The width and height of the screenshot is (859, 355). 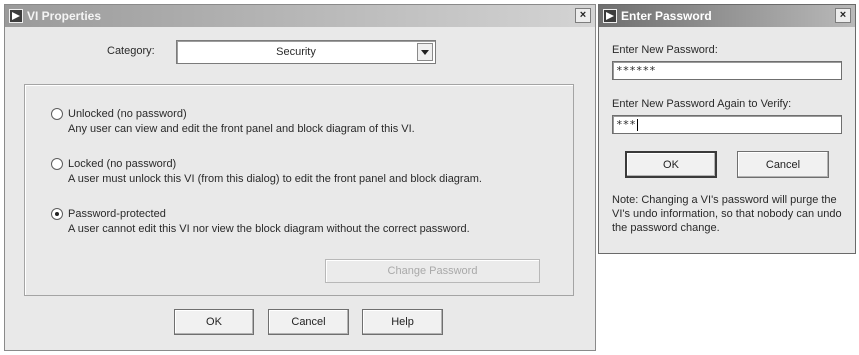 What do you see at coordinates (637, 124) in the screenshot?
I see `text-caret` at bounding box center [637, 124].